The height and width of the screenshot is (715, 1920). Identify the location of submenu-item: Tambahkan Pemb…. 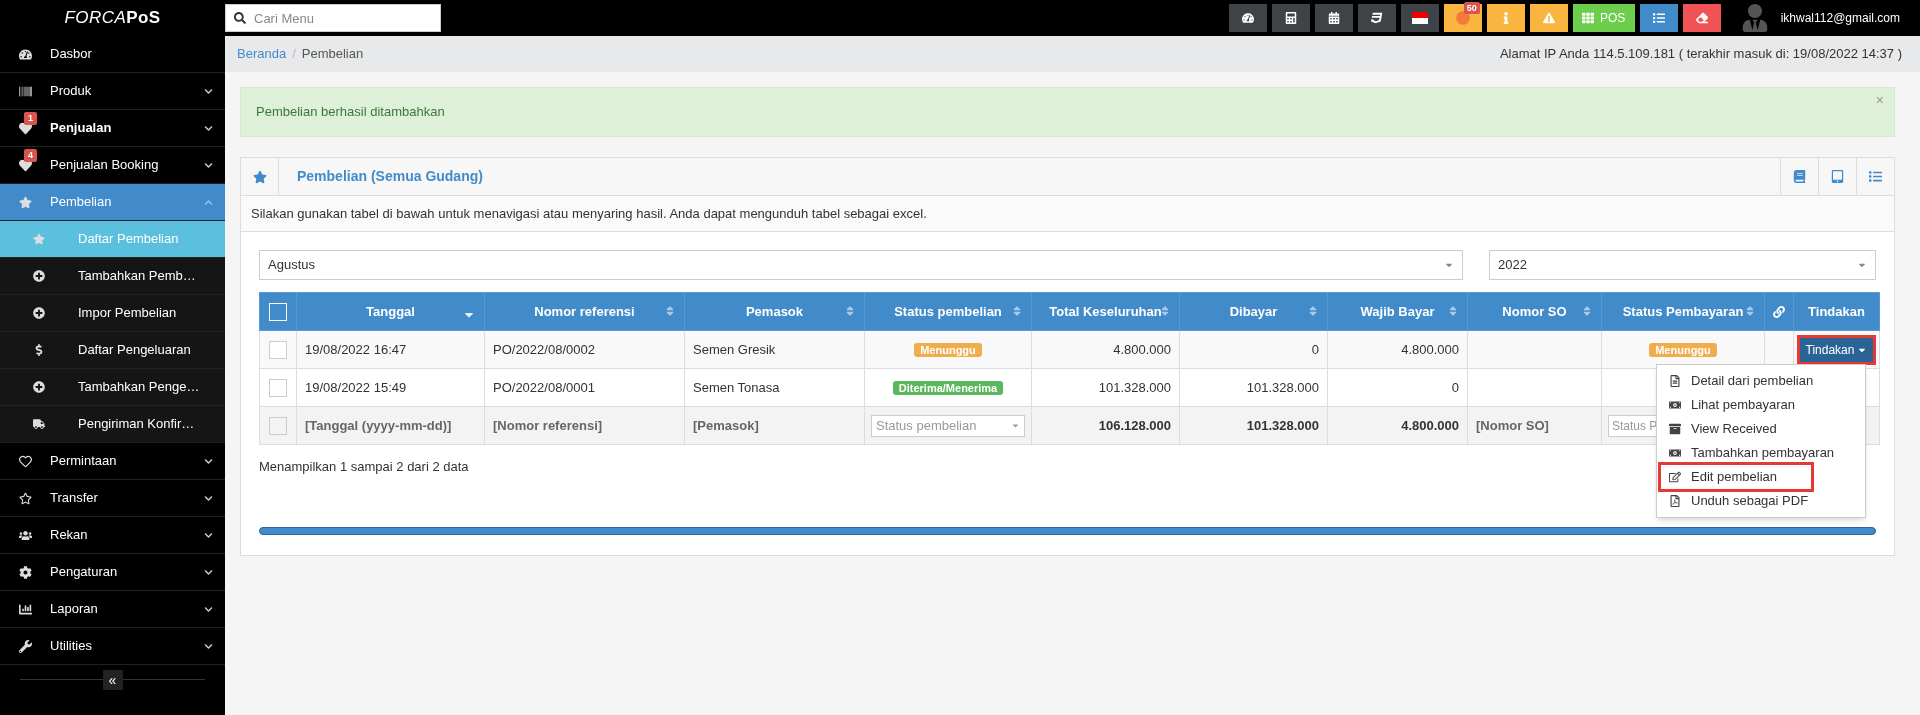
(112, 276).